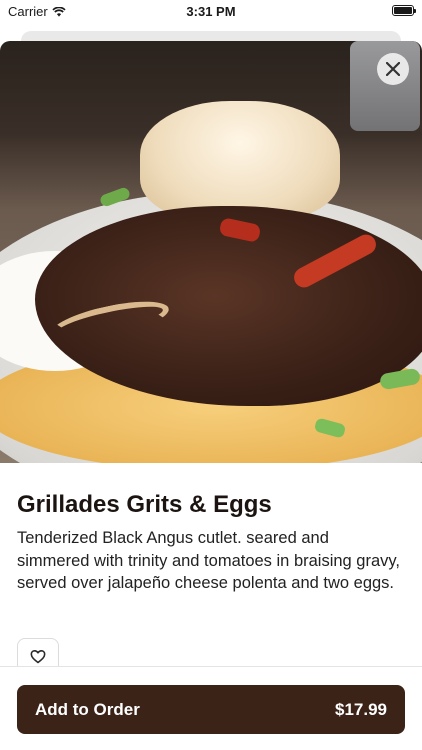 Image resolution: width=422 pixels, height=750 pixels. What do you see at coordinates (211, 709) in the screenshot?
I see `add-to-order-button: Add to Order $17.99` at bounding box center [211, 709].